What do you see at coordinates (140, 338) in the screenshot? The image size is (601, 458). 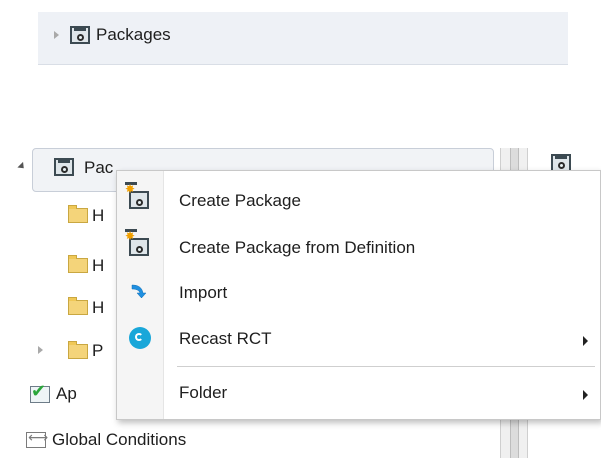 I see `recast-icon` at bounding box center [140, 338].